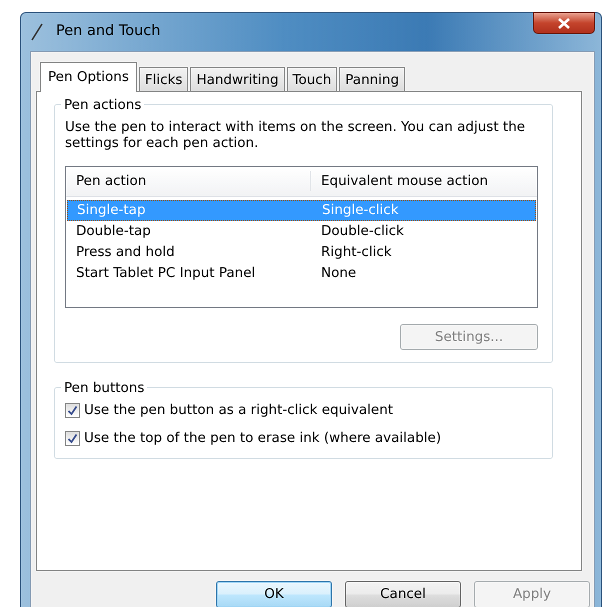  I want to click on list-row: Press and hold Right-click, so click(301, 252).